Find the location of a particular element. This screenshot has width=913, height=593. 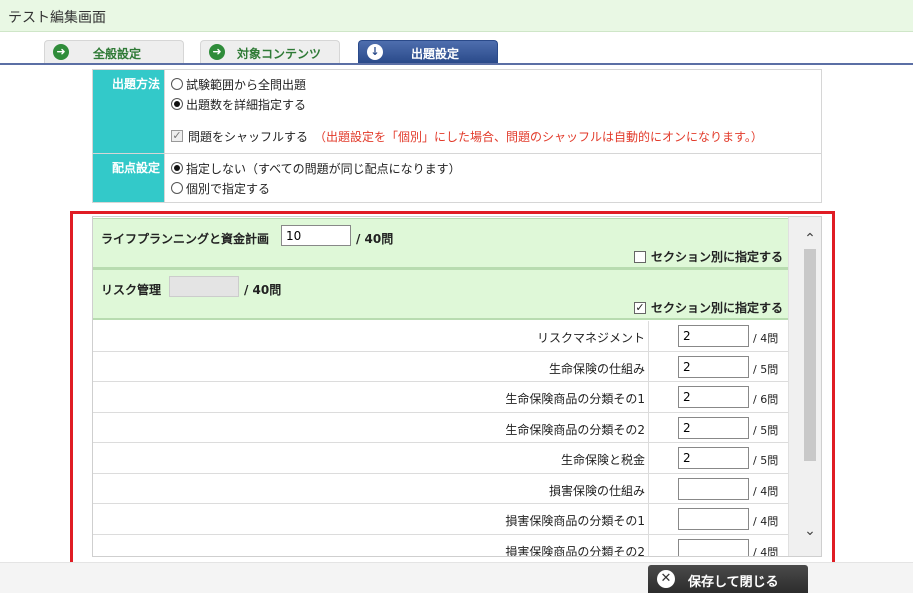

checkbox-icon is located at coordinates (639, 256).